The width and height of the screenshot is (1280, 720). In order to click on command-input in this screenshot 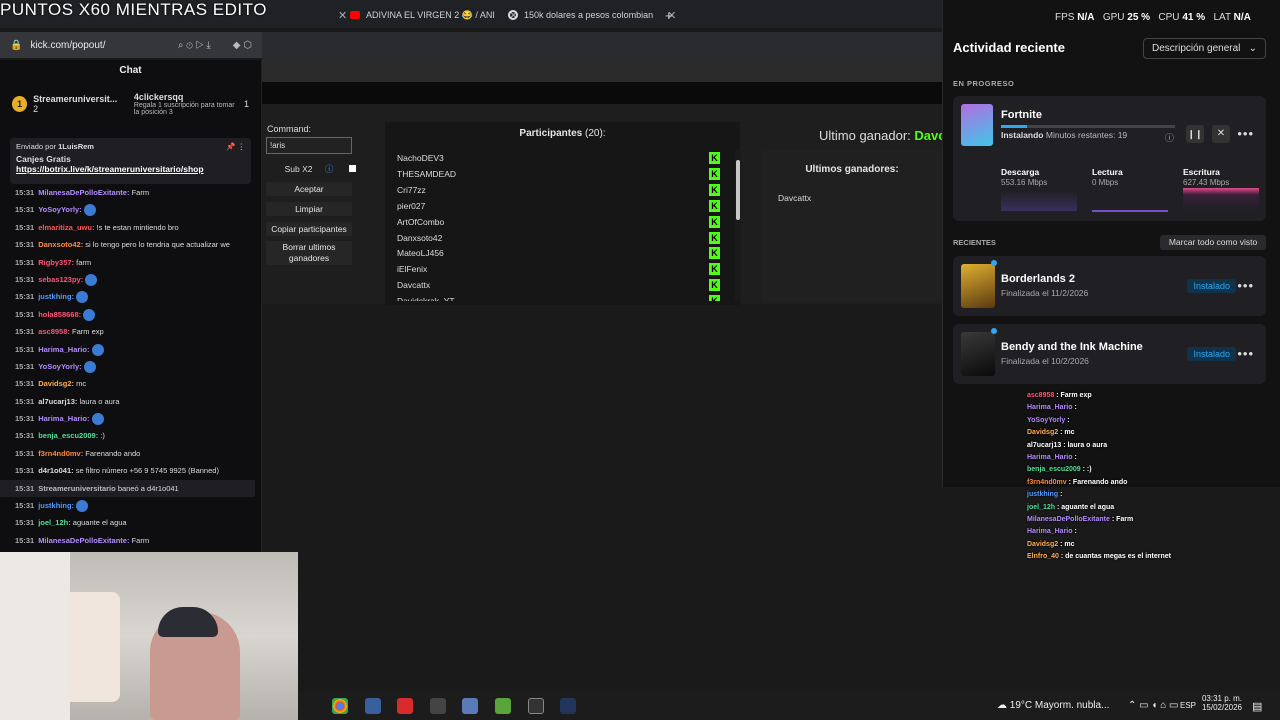, I will do `click(309, 145)`.